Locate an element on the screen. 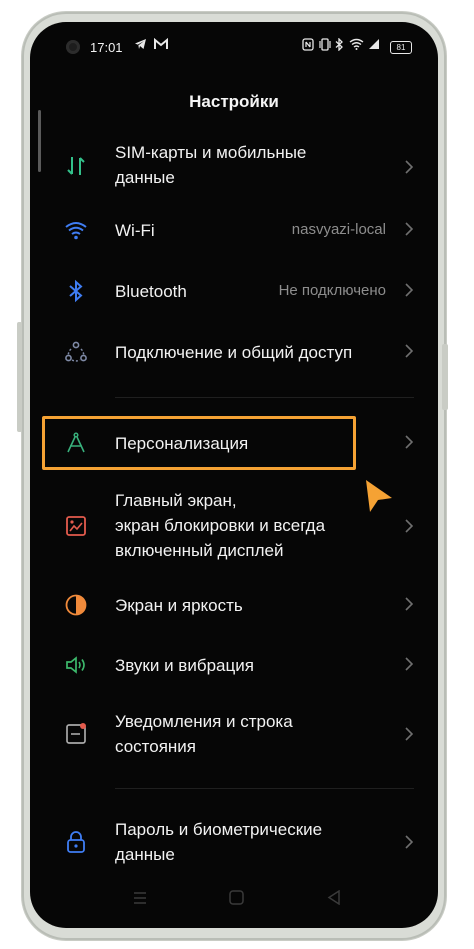 The height and width of the screenshot is (949, 474). telegram-icon is located at coordinates (140, 45).